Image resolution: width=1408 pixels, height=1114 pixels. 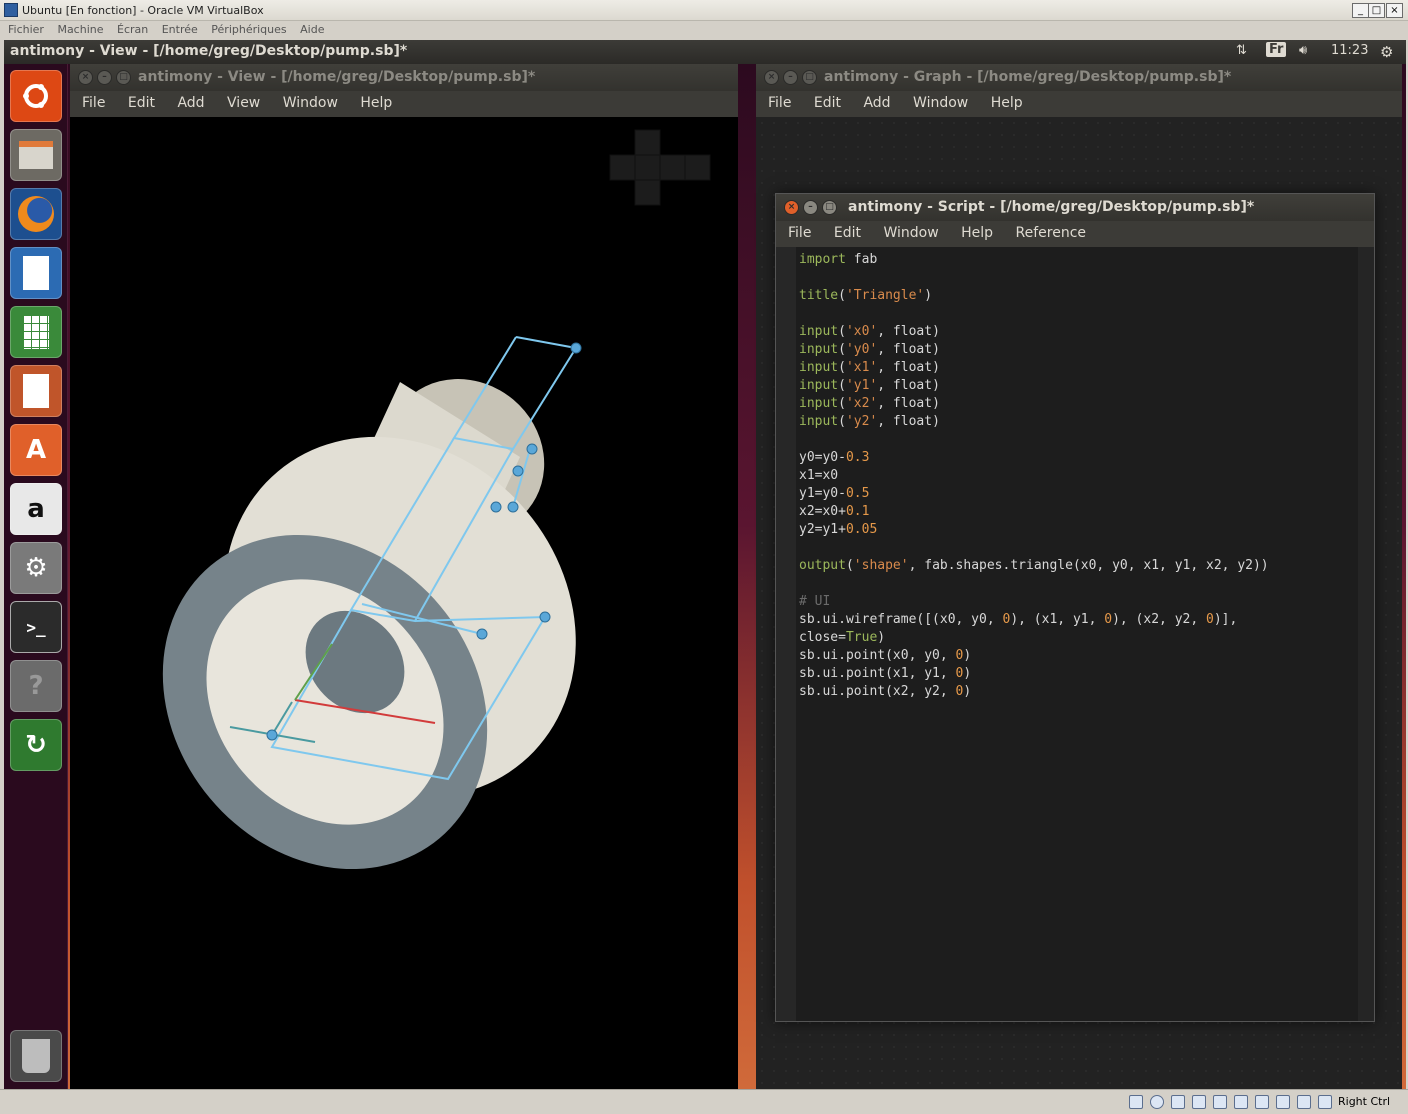 What do you see at coordinates (940, 103) in the screenshot?
I see `graph-menu-window: Window` at bounding box center [940, 103].